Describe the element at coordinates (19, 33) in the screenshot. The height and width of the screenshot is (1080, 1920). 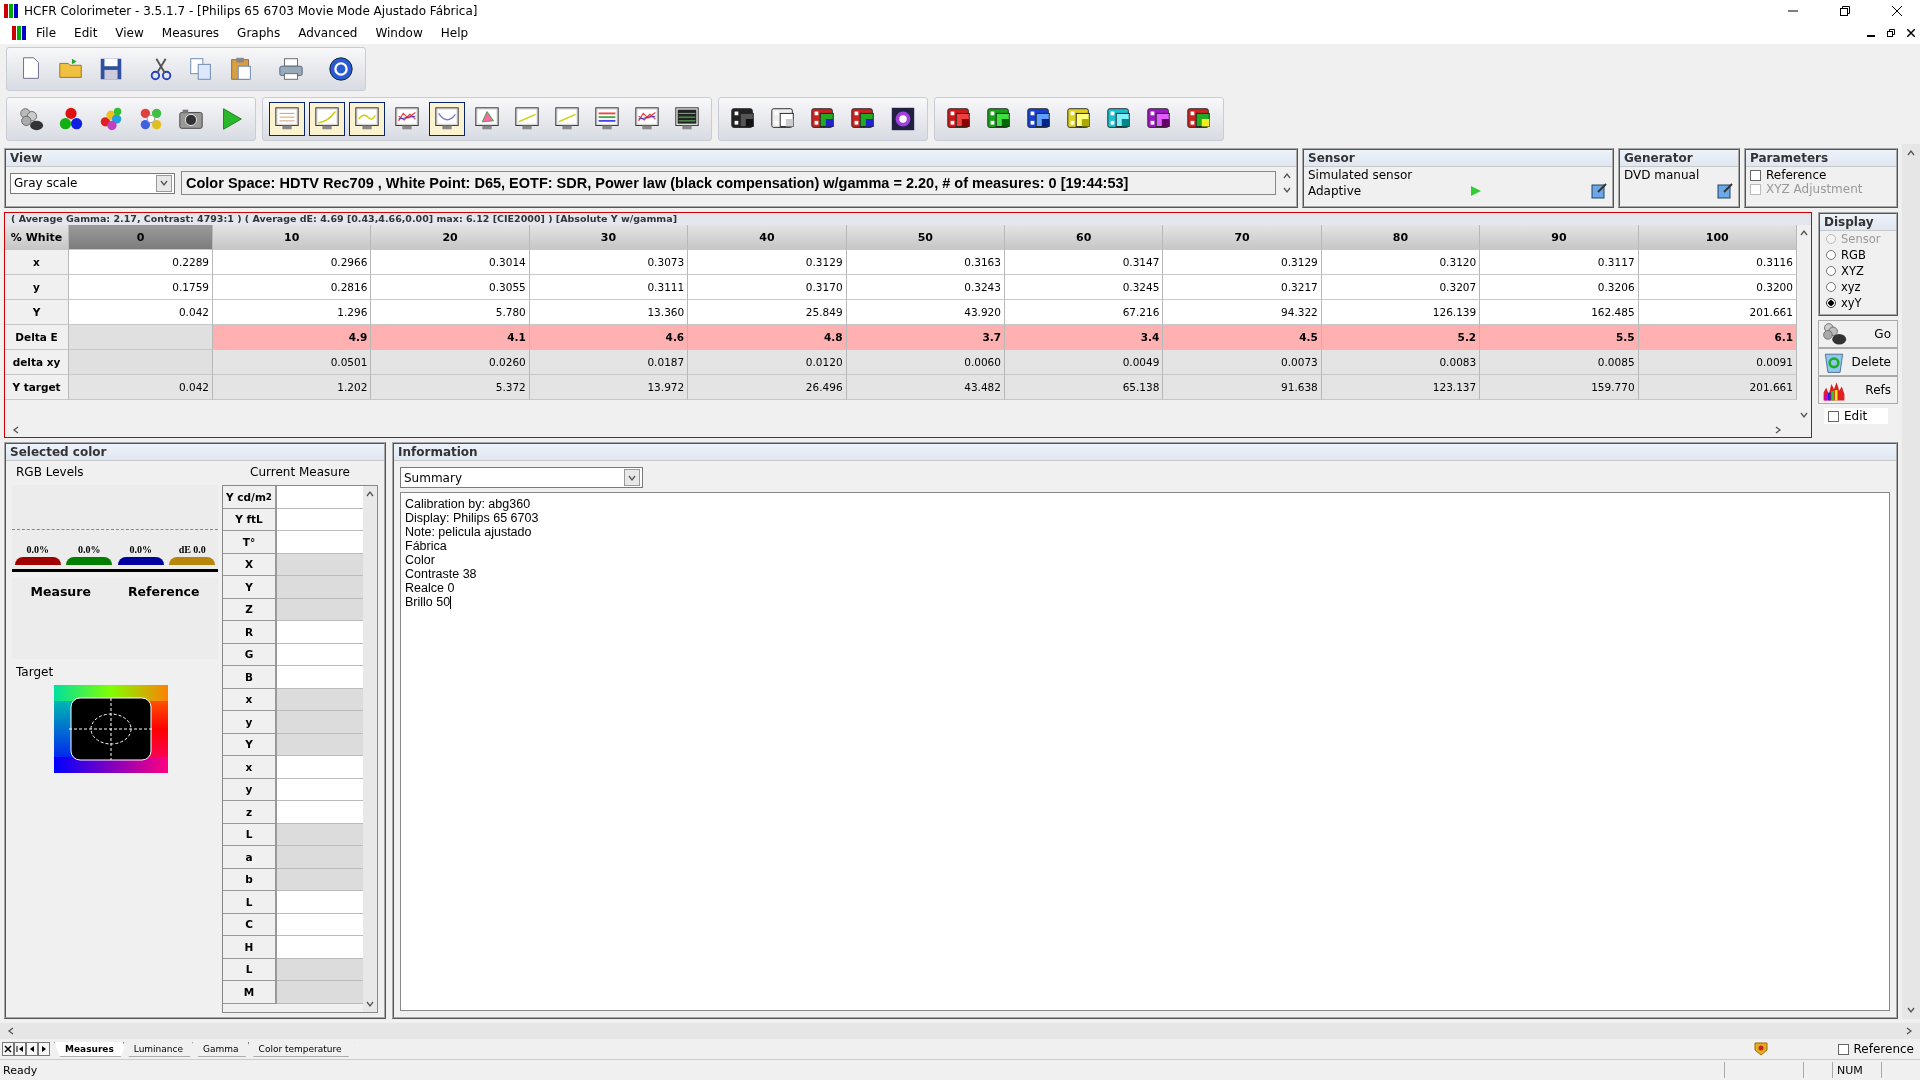
I see `app-icon` at that location.